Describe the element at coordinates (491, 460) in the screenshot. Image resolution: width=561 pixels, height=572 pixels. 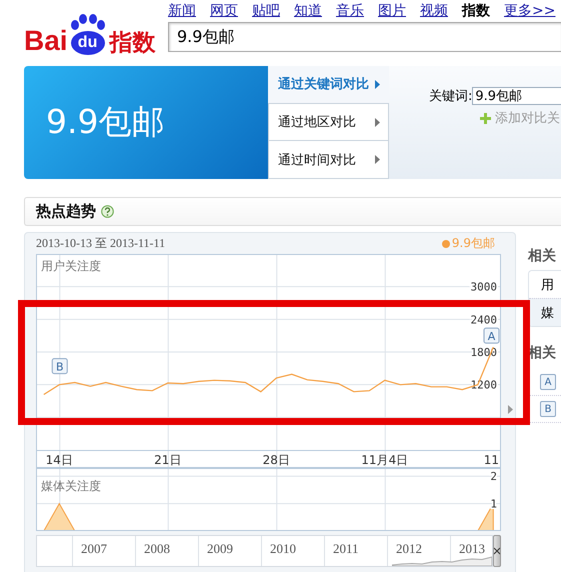
I see `axis-tick-label: 11` at that location.